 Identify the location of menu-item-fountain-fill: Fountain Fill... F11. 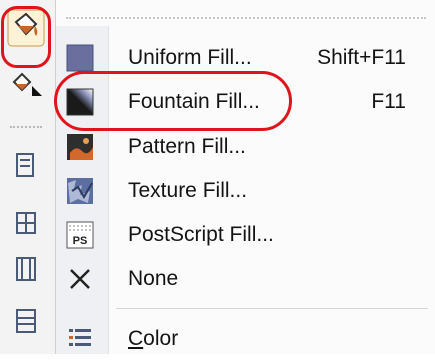
(245, 102).